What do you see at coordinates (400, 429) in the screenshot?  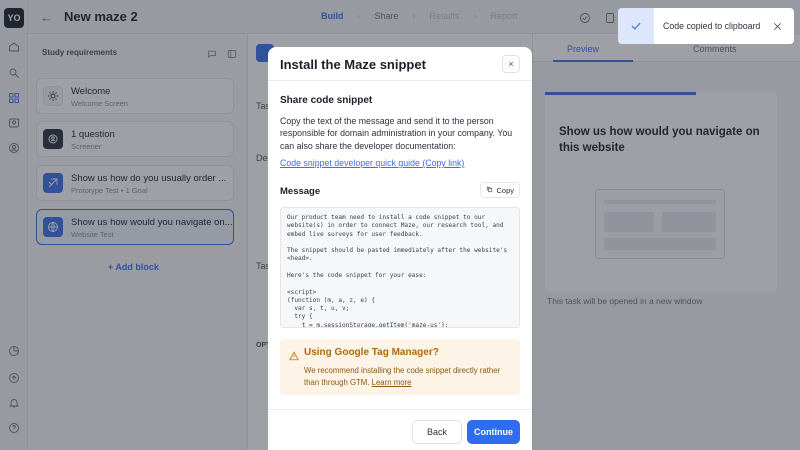 I see `modal-footer: Back Continue` at bounding box center [400, 429].